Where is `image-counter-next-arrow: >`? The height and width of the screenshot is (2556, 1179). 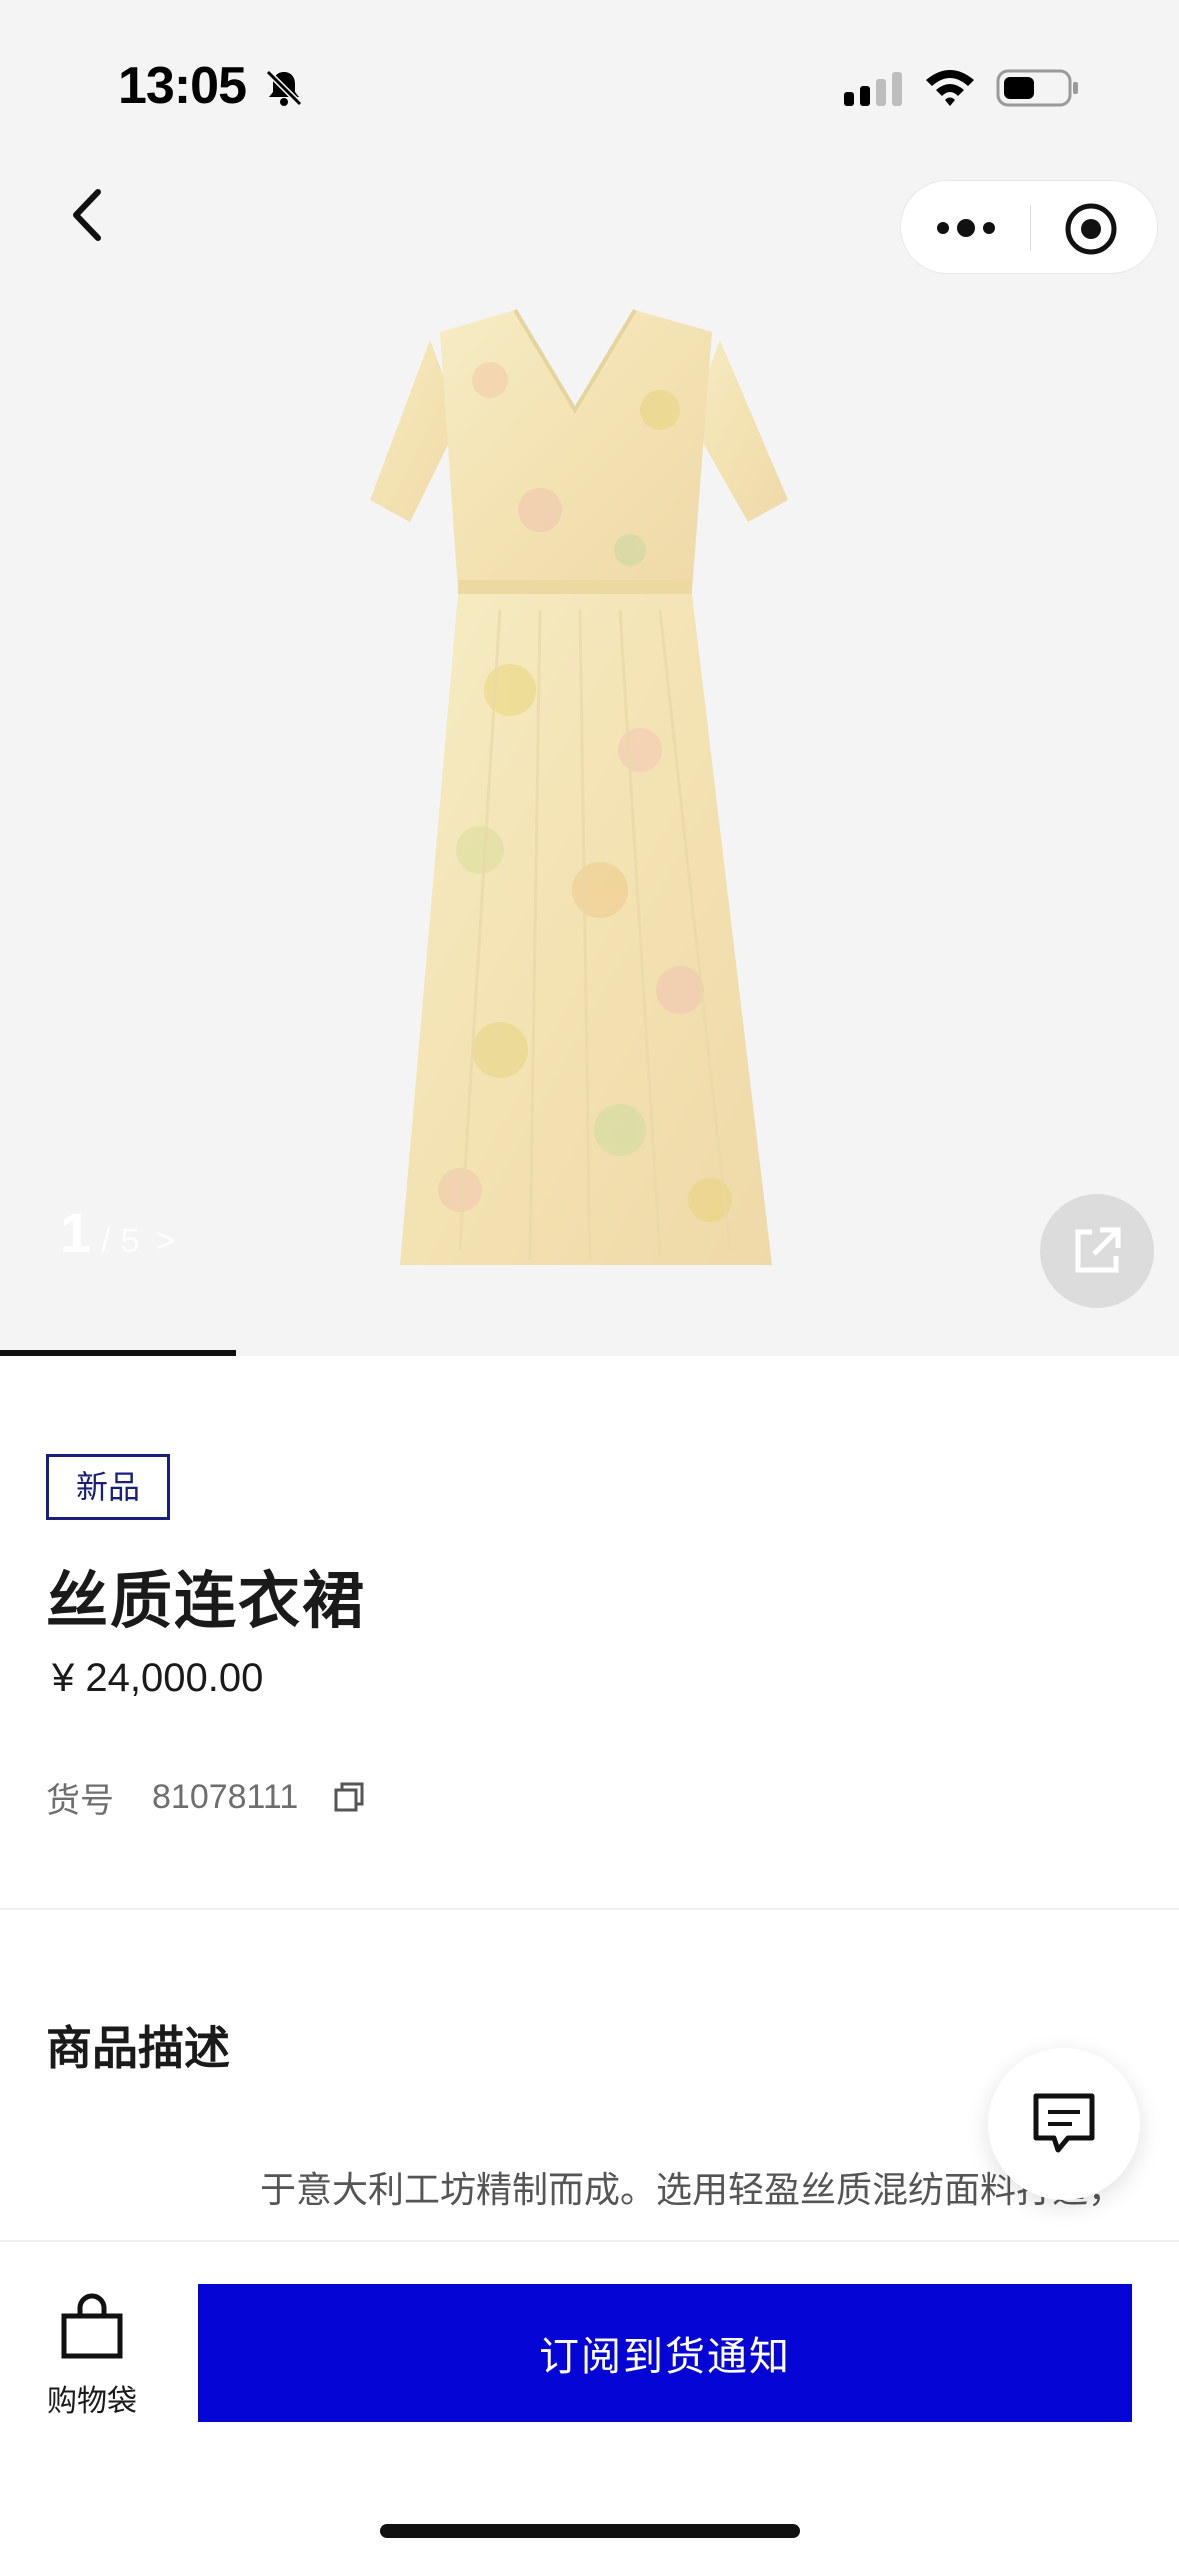
image-counter-next-arrow: > is located at coordinates (166, 1241).